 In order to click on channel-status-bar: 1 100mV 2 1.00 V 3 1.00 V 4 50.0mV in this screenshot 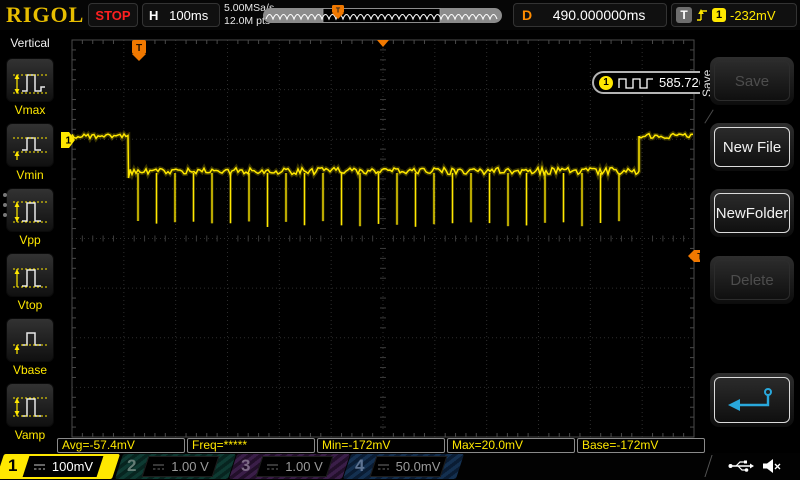, I will do `click(400, 466)`.